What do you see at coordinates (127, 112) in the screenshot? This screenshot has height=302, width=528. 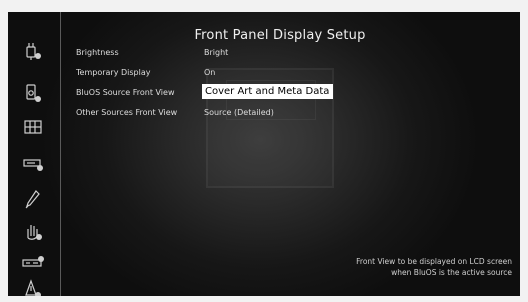 I see `setting-label: Other Sources Front View` at bounding box center [127, 112].